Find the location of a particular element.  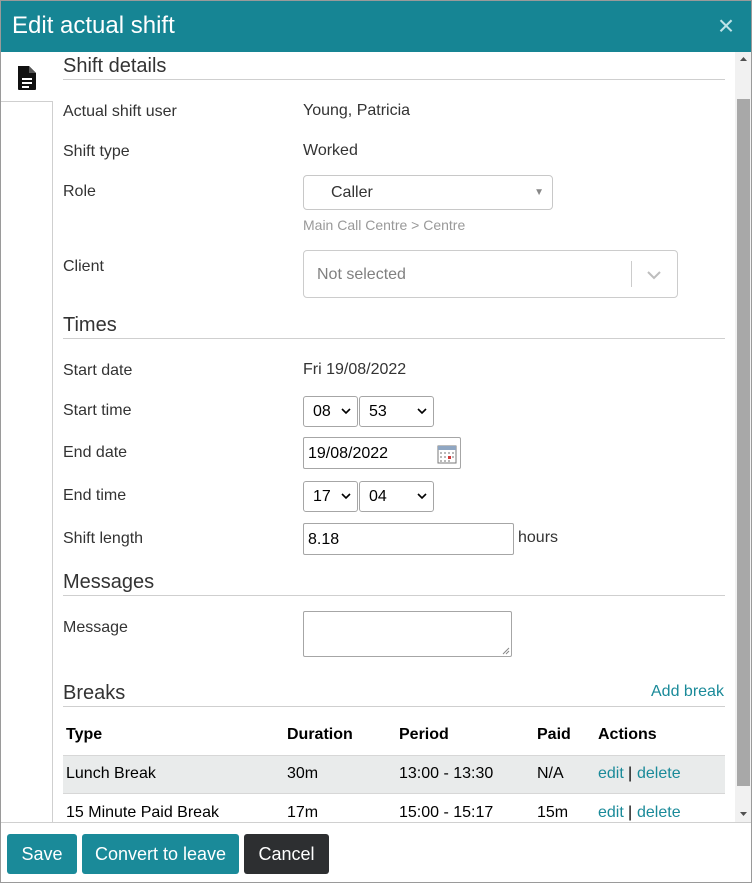

column-header-duration: Duration is located at coordinates (320, 734).